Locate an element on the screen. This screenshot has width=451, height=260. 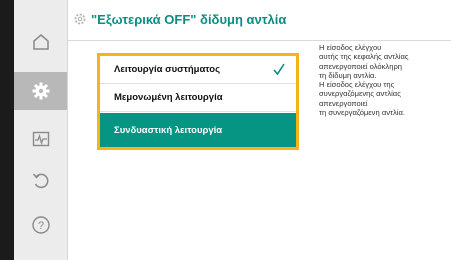
diagnostics-icon is located at coordinates (41, 139).